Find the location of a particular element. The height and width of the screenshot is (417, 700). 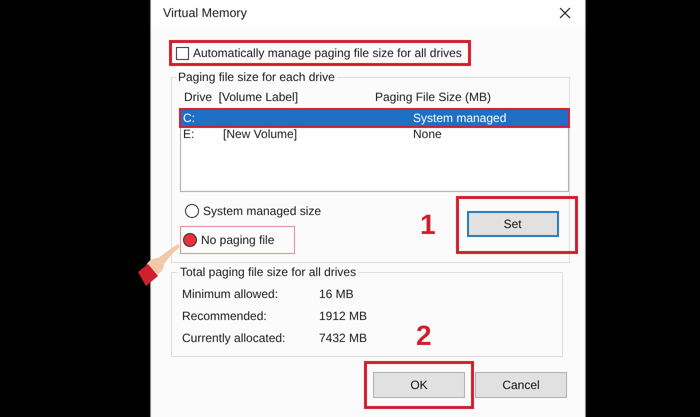

drive-row: E: [New Volume] None is located at coordinates (374, 134).